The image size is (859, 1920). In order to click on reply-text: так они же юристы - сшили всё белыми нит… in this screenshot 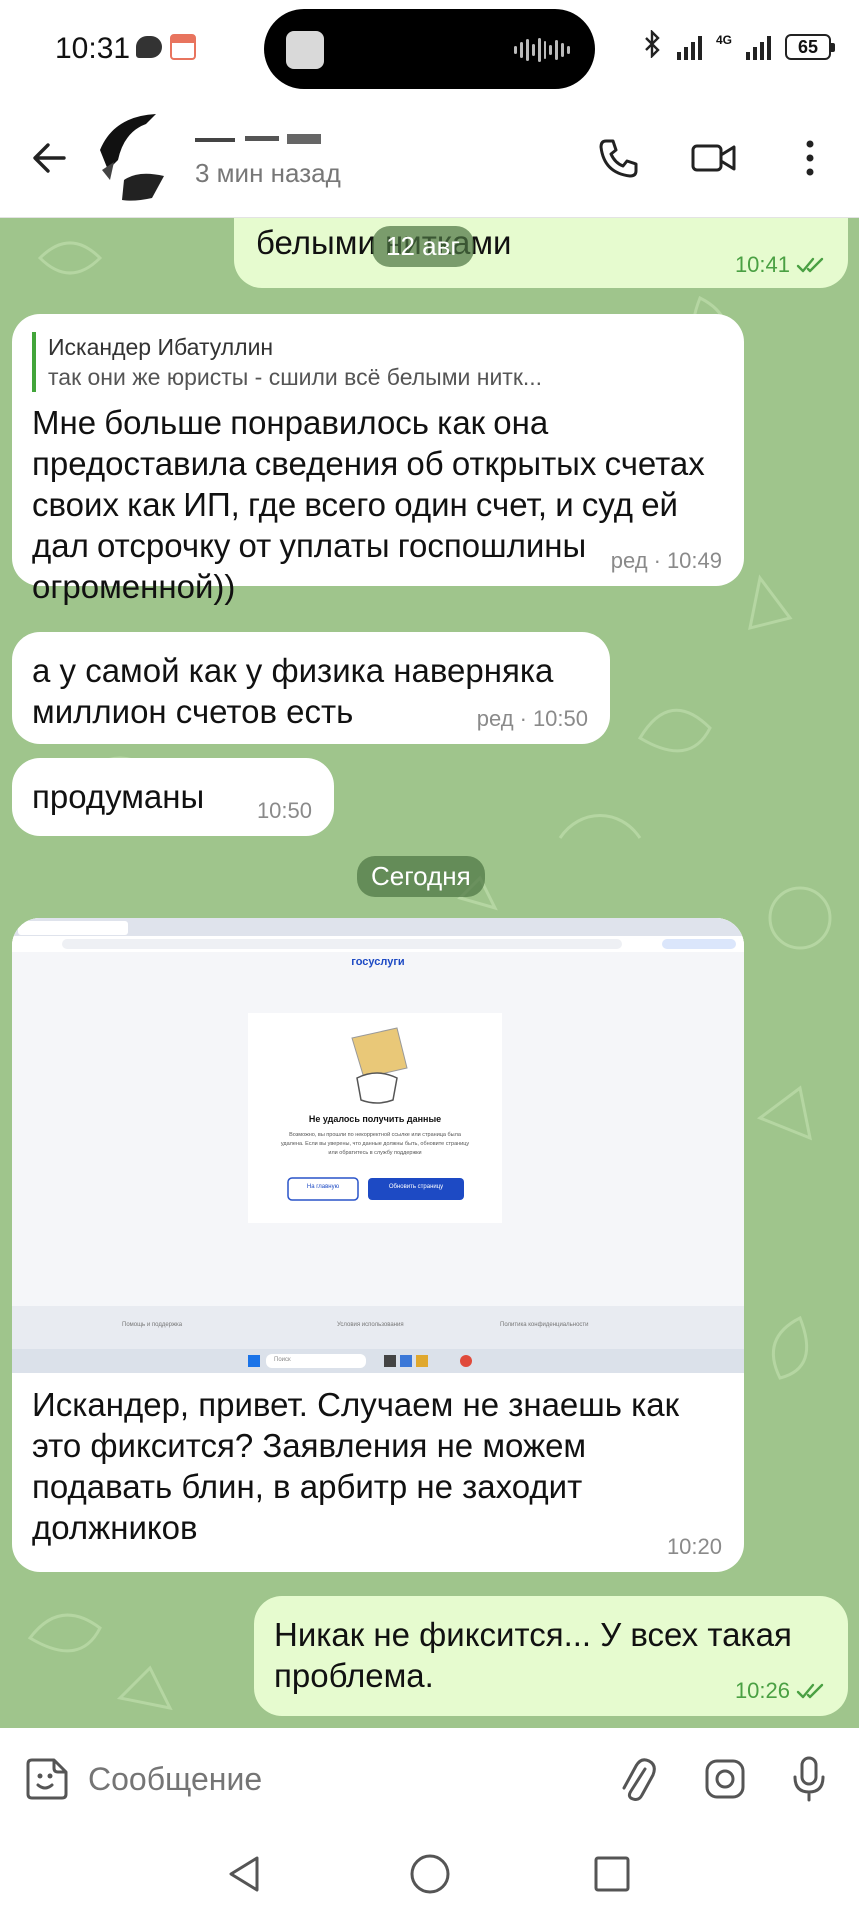, I will do `click(295, 377)`.